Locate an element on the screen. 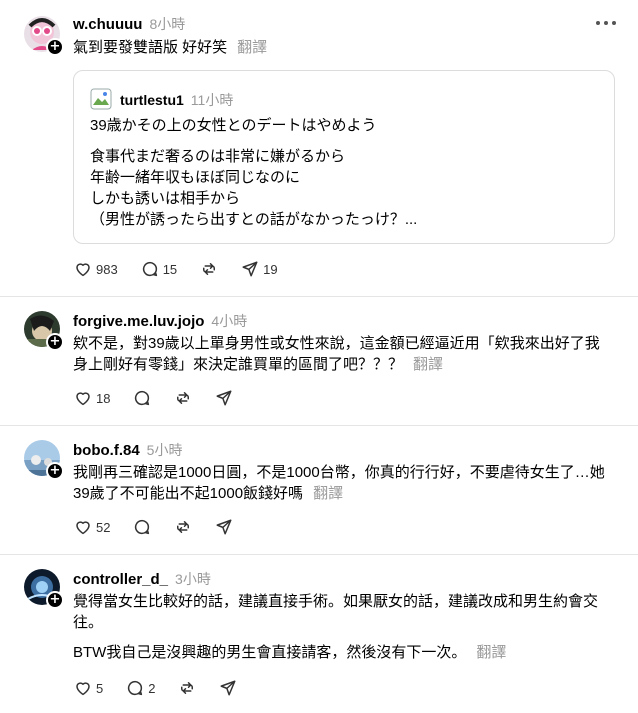 The image size is (638, 713). quoted-username: turtlestu1 is located at coordinates (152, 100).